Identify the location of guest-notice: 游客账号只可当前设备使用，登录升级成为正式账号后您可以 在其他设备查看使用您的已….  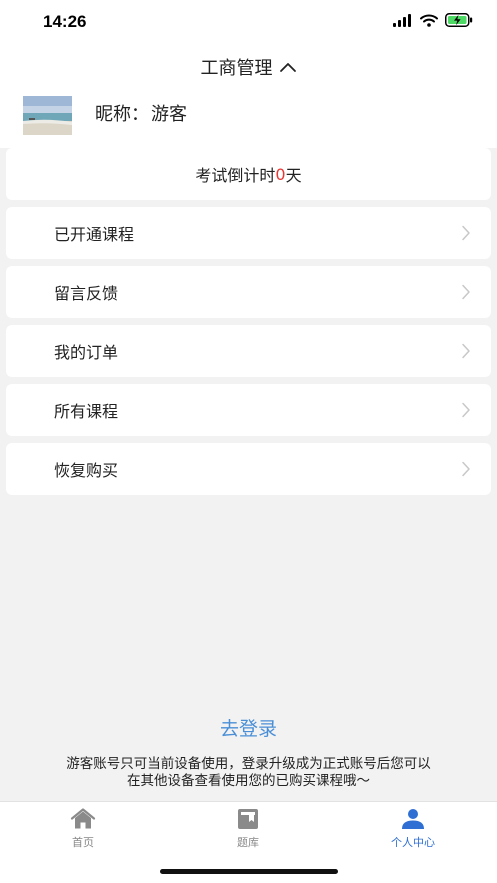
(248, 773).